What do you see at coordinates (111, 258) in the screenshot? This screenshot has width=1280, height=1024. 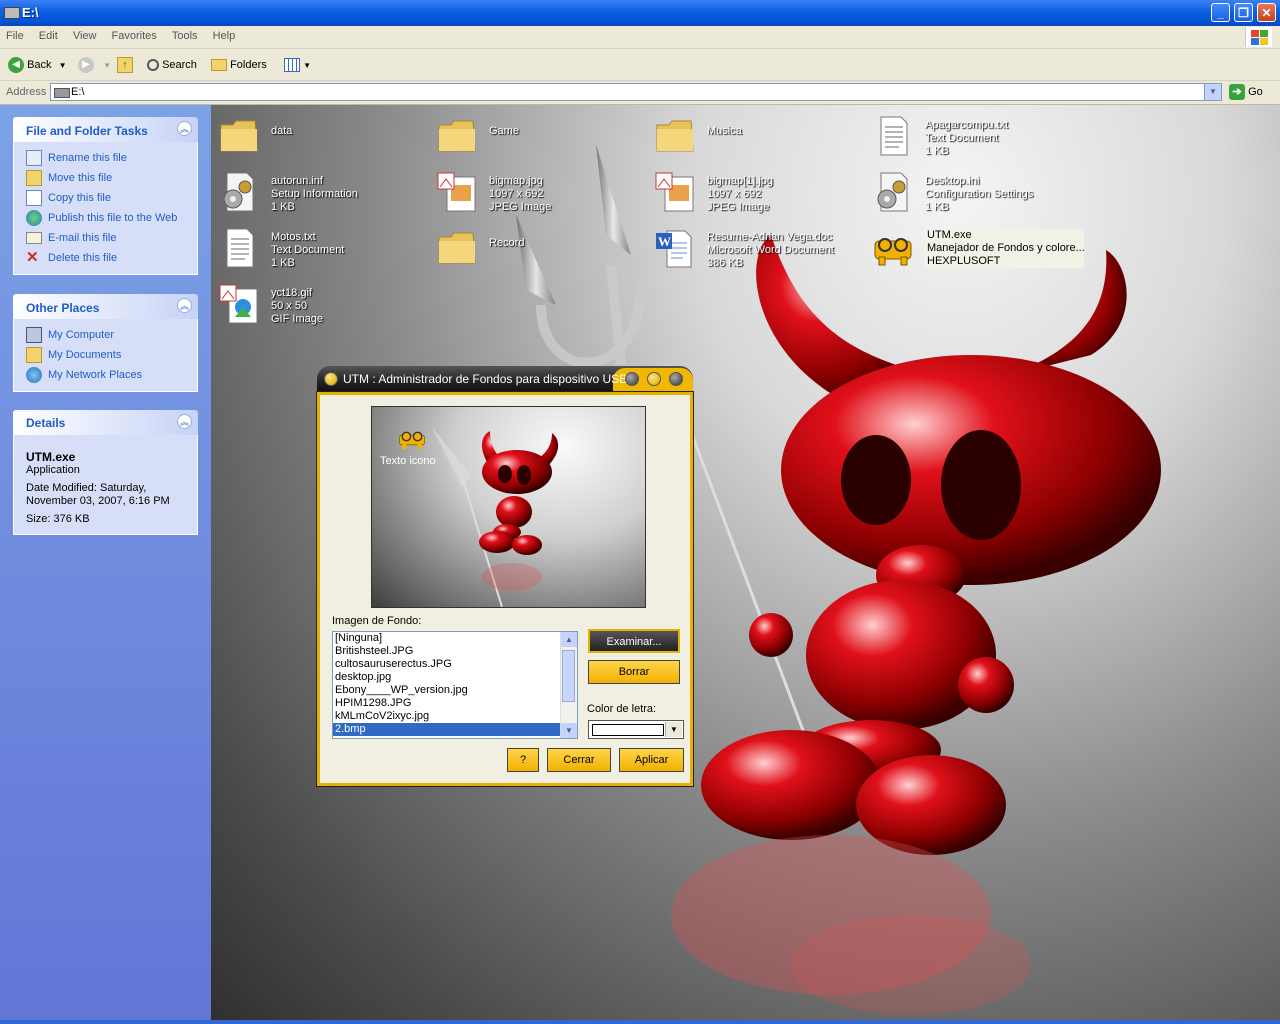 I see `delete-file-link: ✕ Delete this file` at bounding box center [111, 258].